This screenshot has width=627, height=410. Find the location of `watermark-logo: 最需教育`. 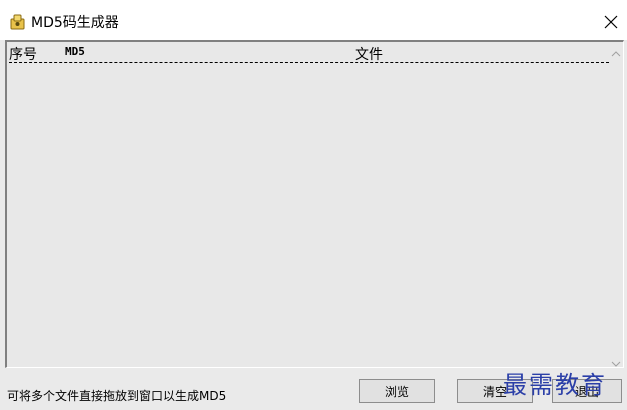

watermark-logo: 最需教育 is located at coordinates (555, 385).